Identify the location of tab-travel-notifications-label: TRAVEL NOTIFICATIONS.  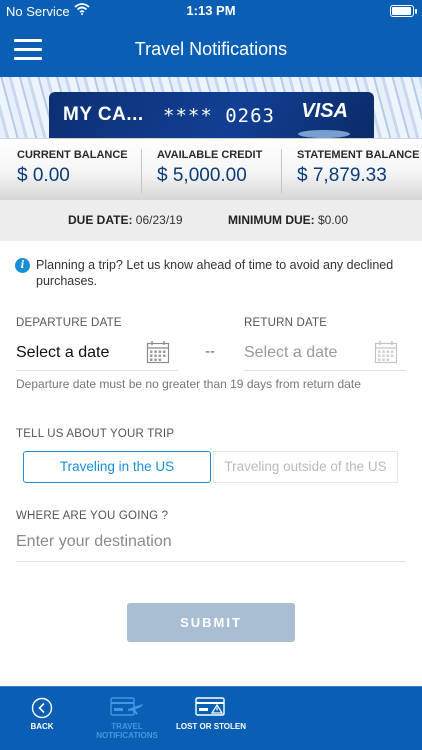
(127, 731).